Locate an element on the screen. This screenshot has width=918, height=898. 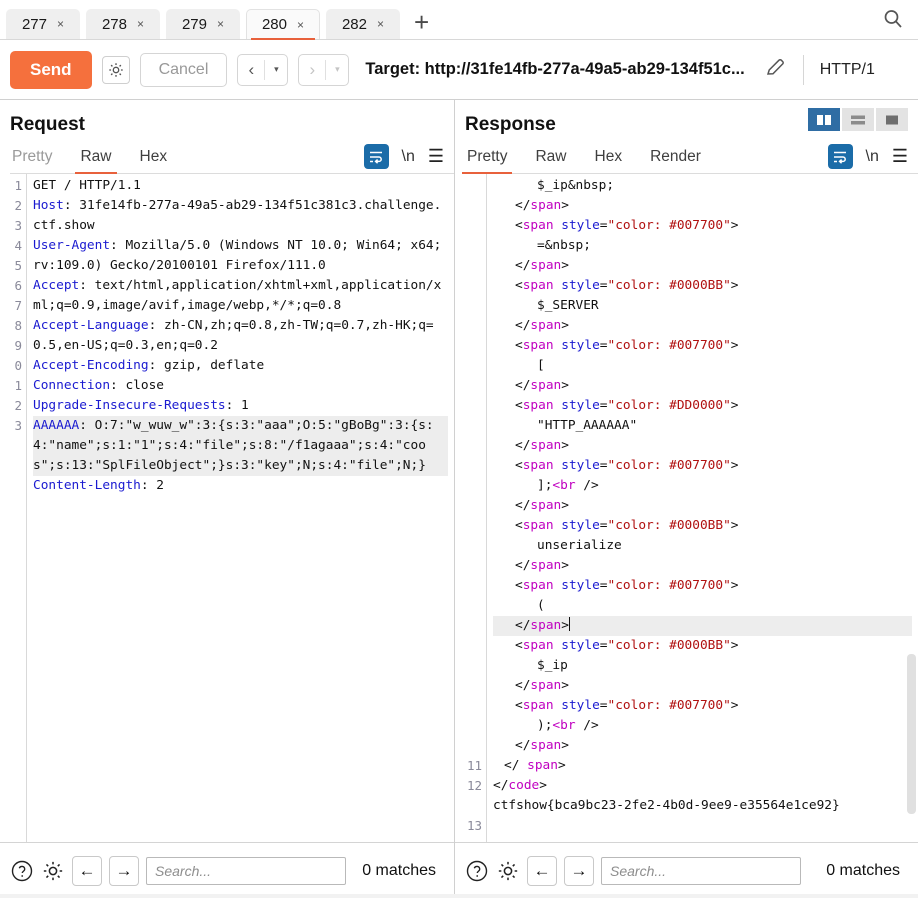
rows-layout-icon is located at coordinates (858, 119).